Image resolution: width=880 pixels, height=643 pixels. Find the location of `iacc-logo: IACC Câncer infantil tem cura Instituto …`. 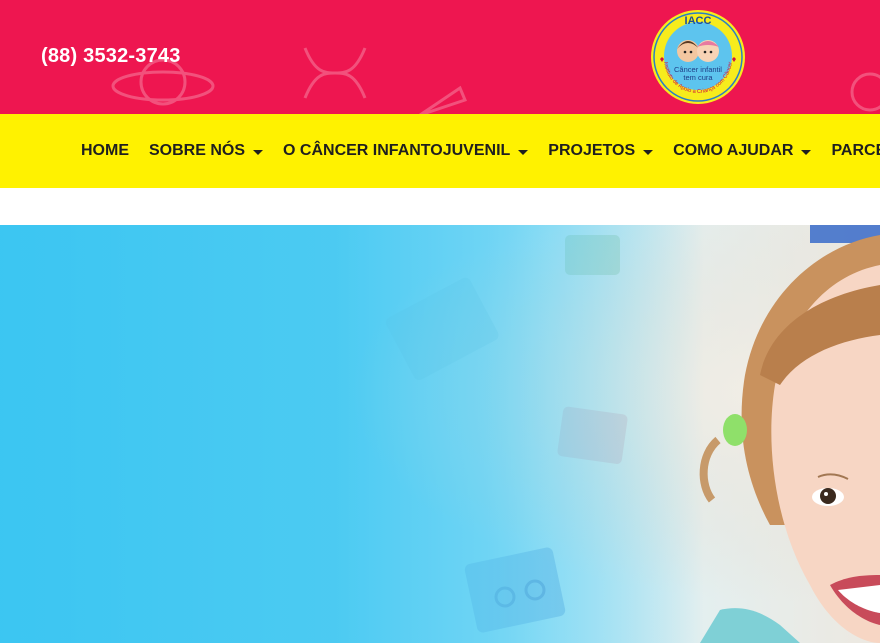

iacc-logo: IACC Câncer infantil tem cura Instituto … is located at coordinates (698, 57).